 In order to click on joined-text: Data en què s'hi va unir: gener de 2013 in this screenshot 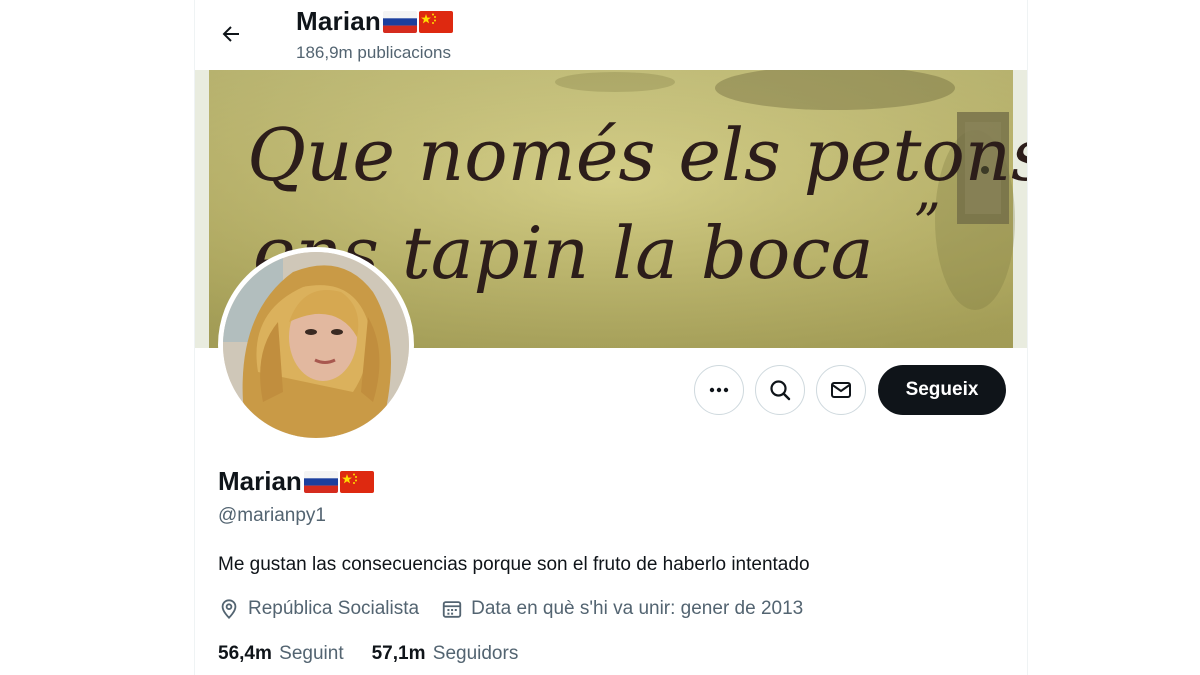, I will do `click(637, 608)`.